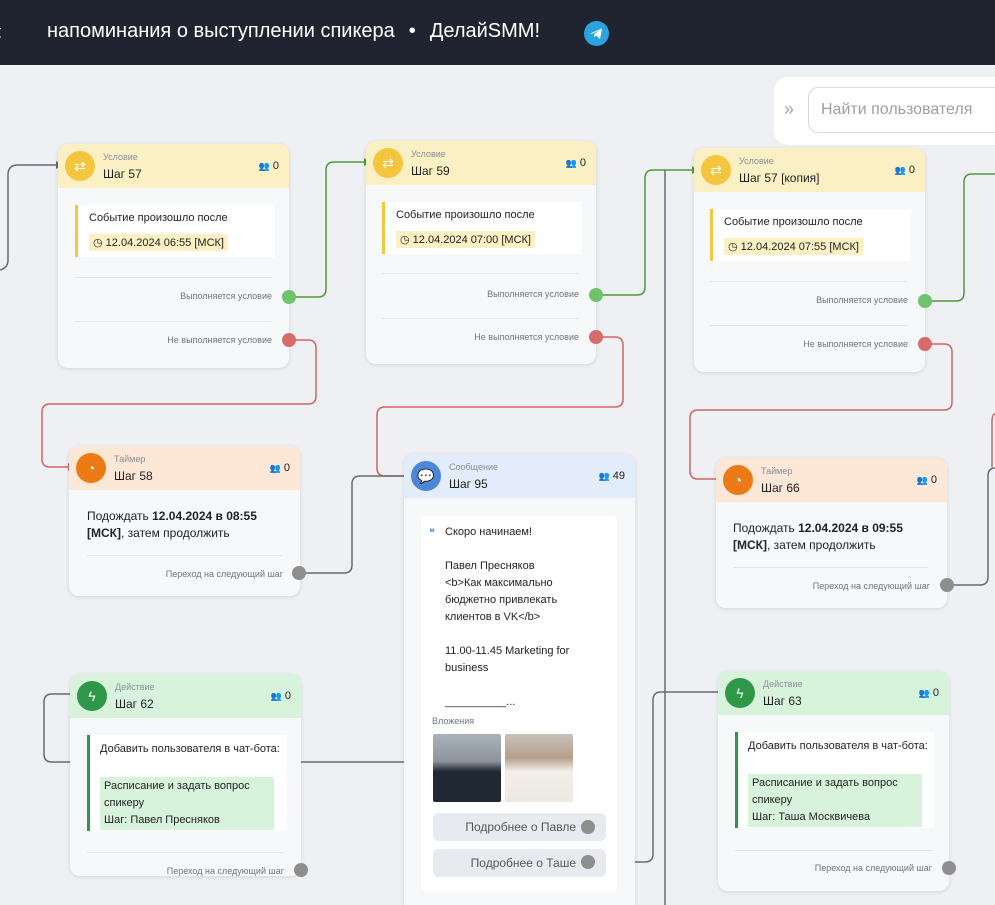 This screenshot has height=905, width=995. What do you see at coordinates (465, 239) in the screenshot?
I see `event-date: ◷ 12.04.2024 07:00 [МСК]` at bounding box center [465, 239].